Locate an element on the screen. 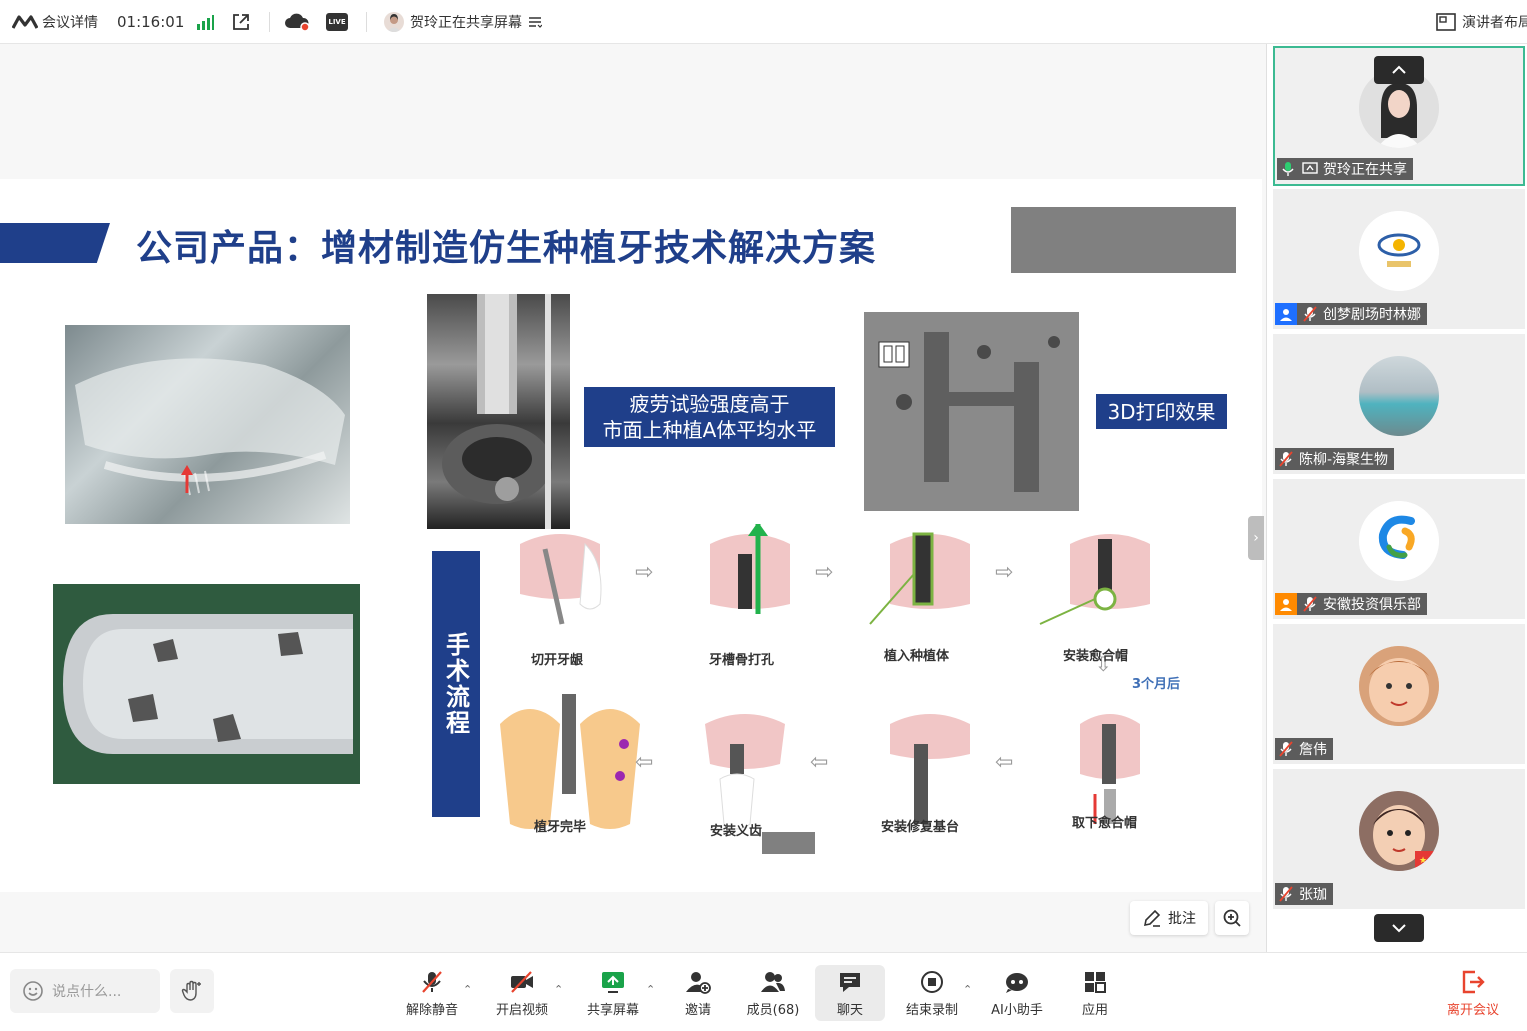 Image resolution: width=1527 pixels, height=1031 pixels. step-label: 取下愈合帽 is located at coordinates (1105, 823).